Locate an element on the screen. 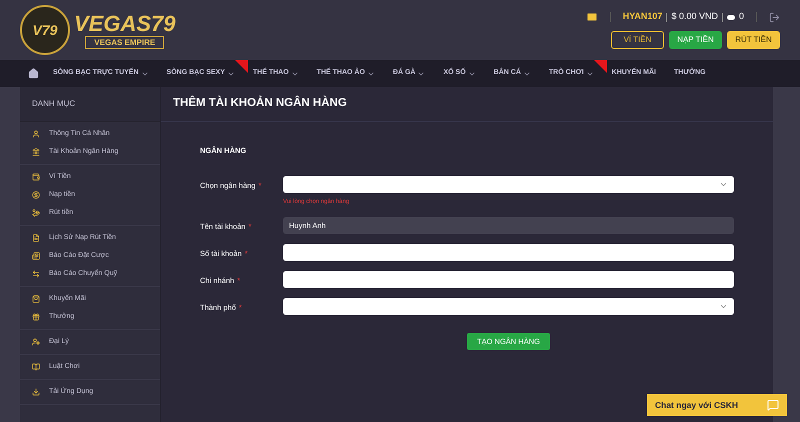 The height and width of the screenshot is (422, 800). points: 0 is located at coordinates (741, 17).